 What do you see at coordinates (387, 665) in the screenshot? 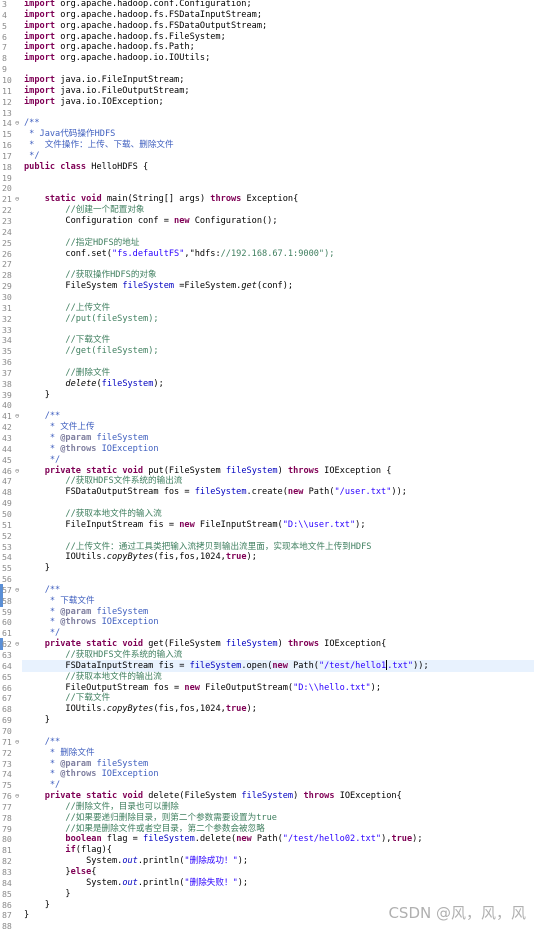
I see `text-caret` at bounding box center [387, 665].